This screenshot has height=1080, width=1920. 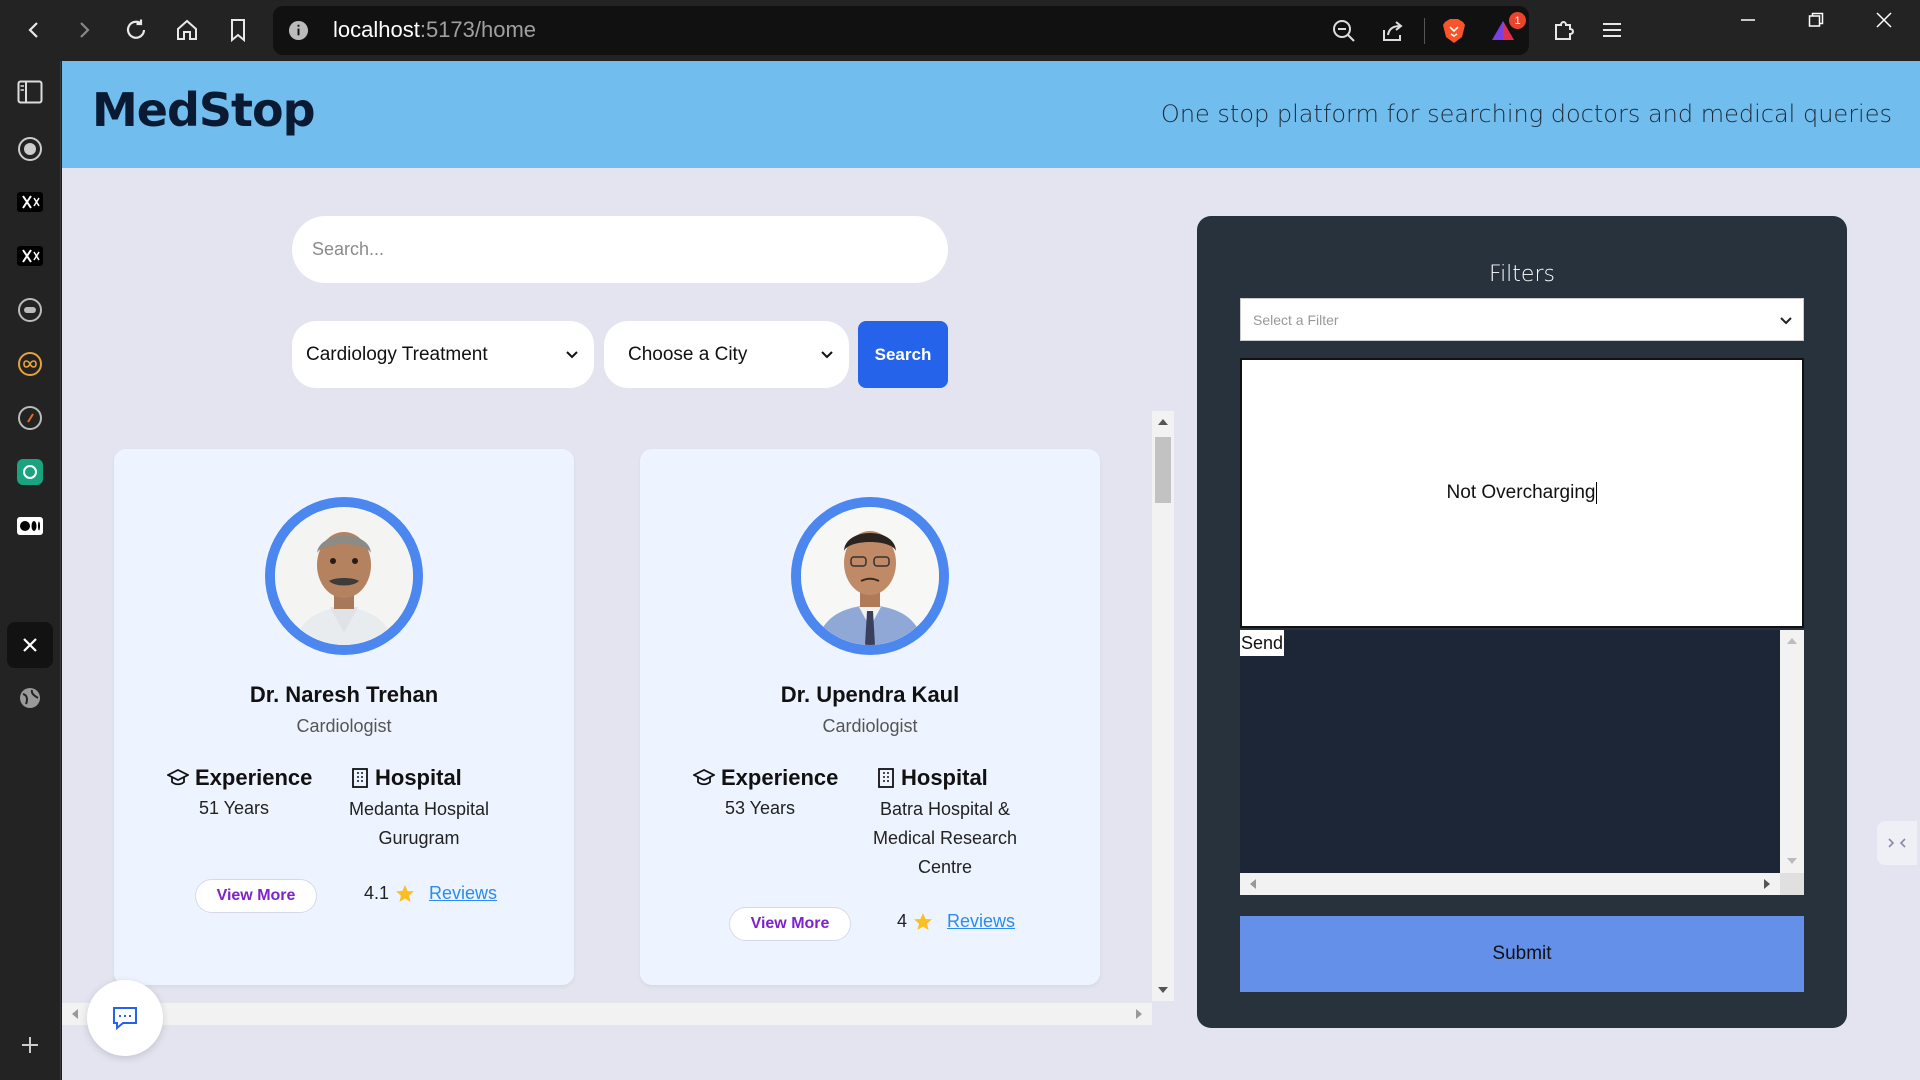 What do you see at coordinates (923, 921) in the screenshot?
I see `star-icon` at bounding box center [923, 921].